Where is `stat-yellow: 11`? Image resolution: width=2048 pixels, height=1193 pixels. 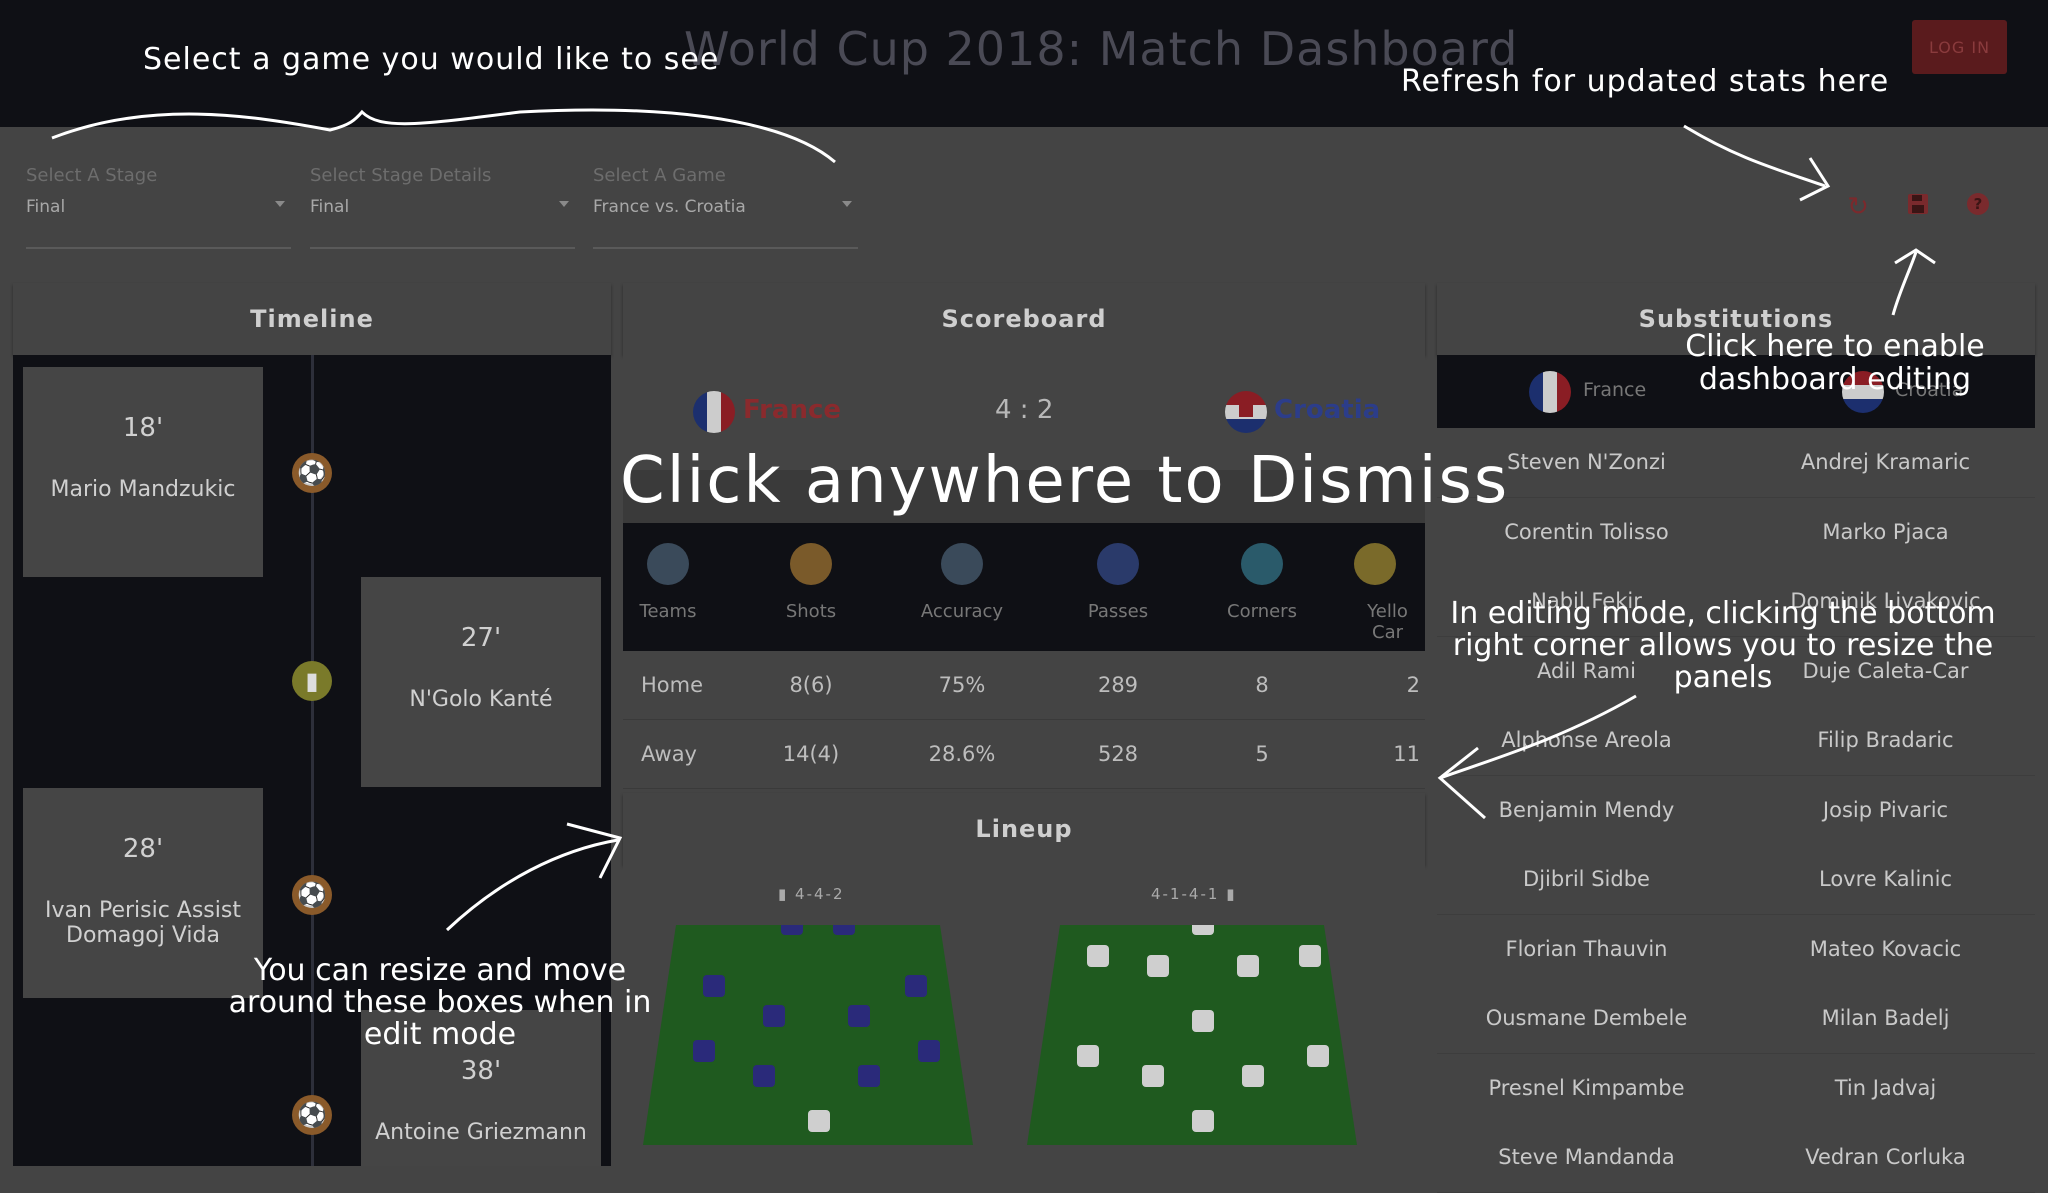
stat-yellow: 11 is located at coordinates (1406, 754).